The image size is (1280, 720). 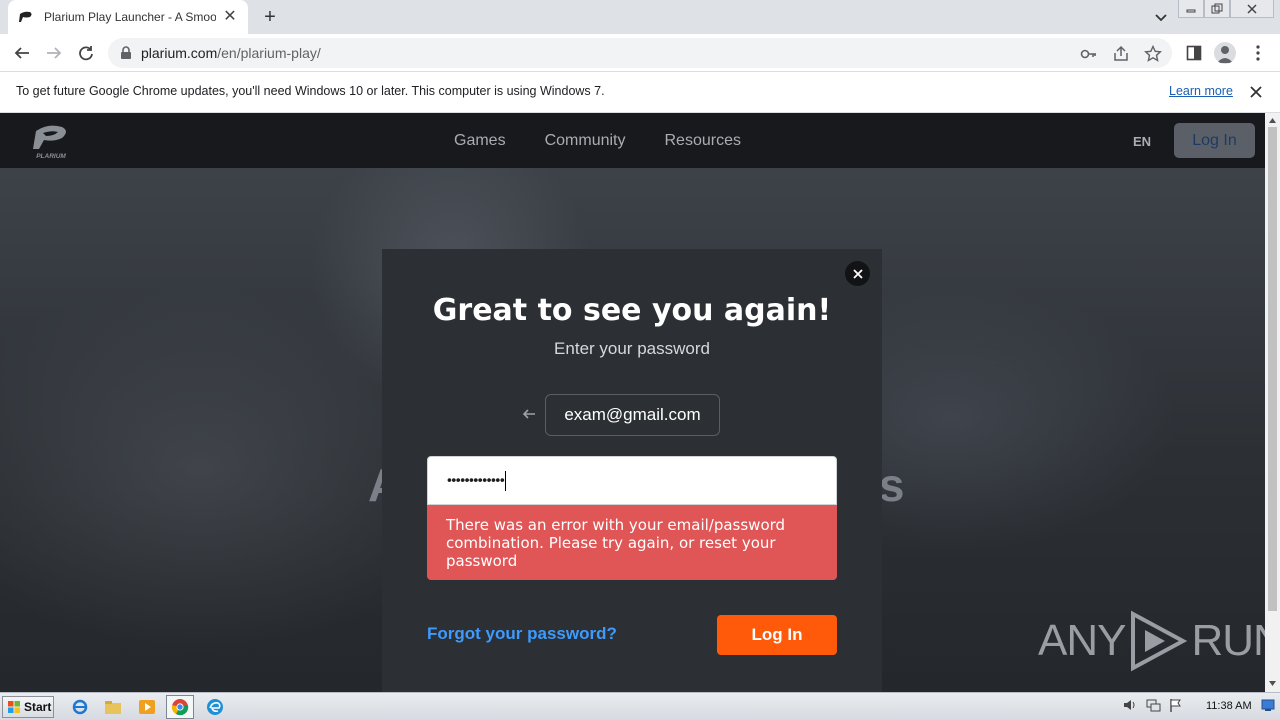 What do you see at coordinates (25, 16) in the screenshot?
I see `plarium-favicon-icon` at bounding box center [25, 16].